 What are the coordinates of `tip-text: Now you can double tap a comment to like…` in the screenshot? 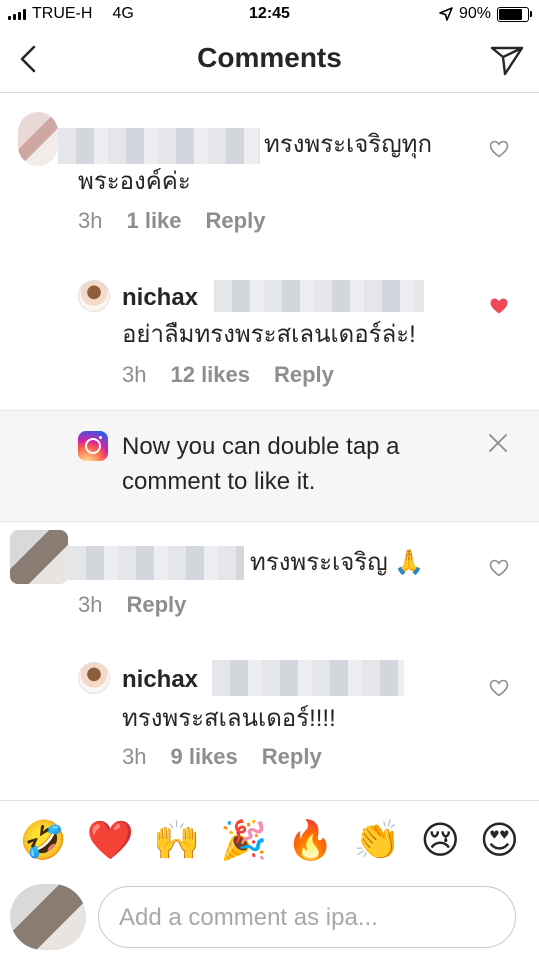 It's located at (261, 464).